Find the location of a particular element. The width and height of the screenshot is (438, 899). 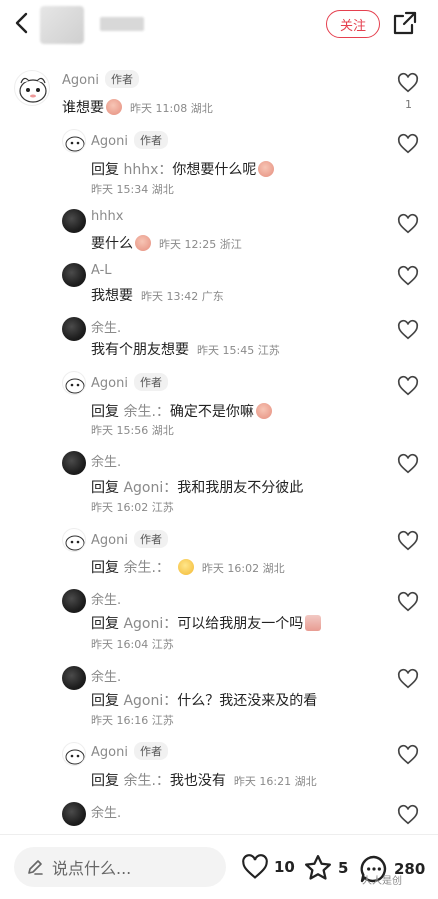

comment-username: hhhx is located at coordinates (107, 216).